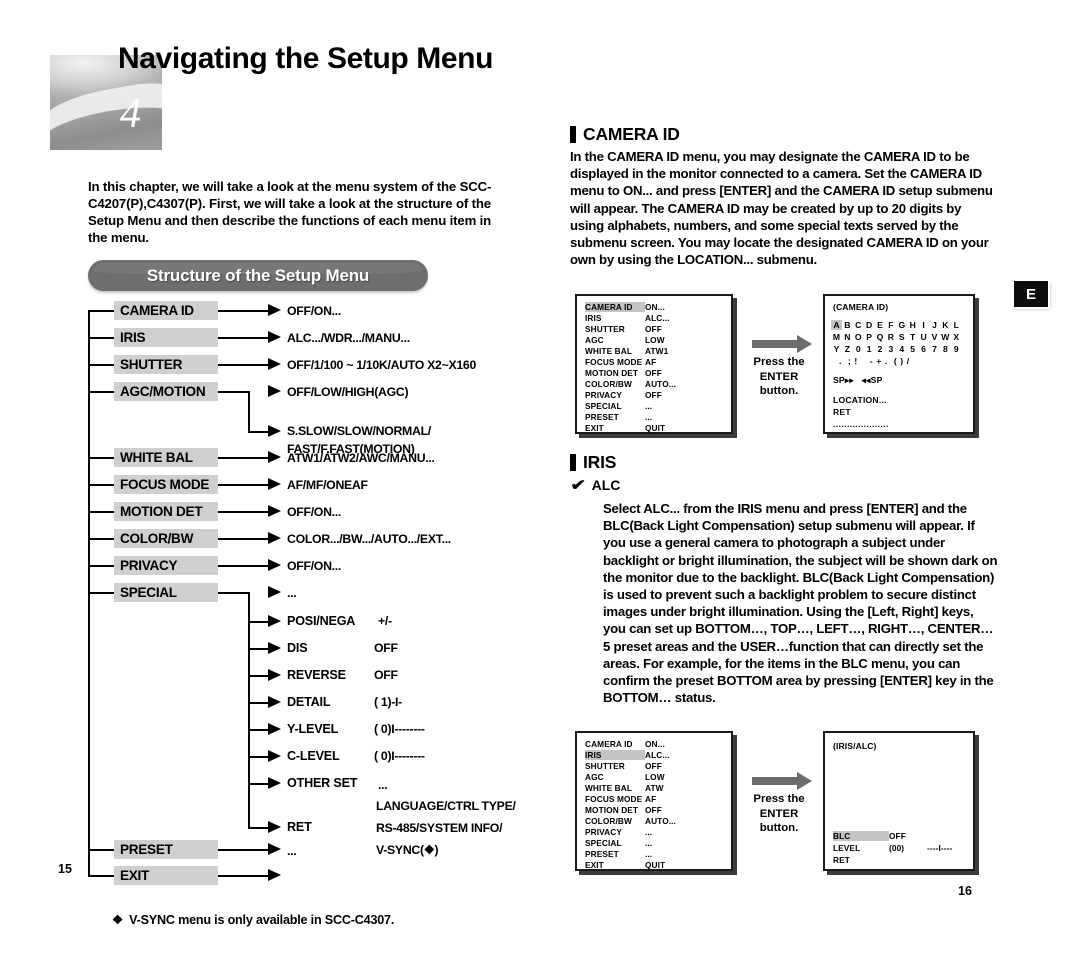 The width and height of the screenshot is (1080, 979). What do you see at coordinates (623, 395) in the screenshot?
I see `osd-row: PRIVACY OFF` at bounding box center [623, 395].